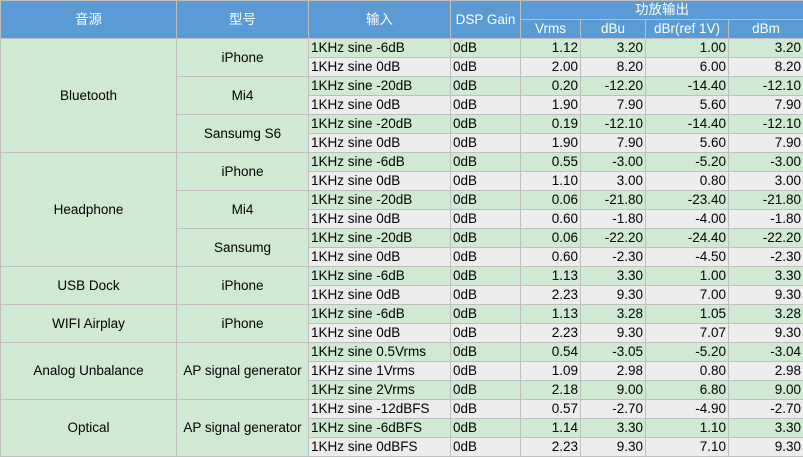 The width and height of the screenshot is (803, 457). Describe the element at coordinates (242, 371) in the screenshot. I see `model-cell: AP signal generator` at that location.